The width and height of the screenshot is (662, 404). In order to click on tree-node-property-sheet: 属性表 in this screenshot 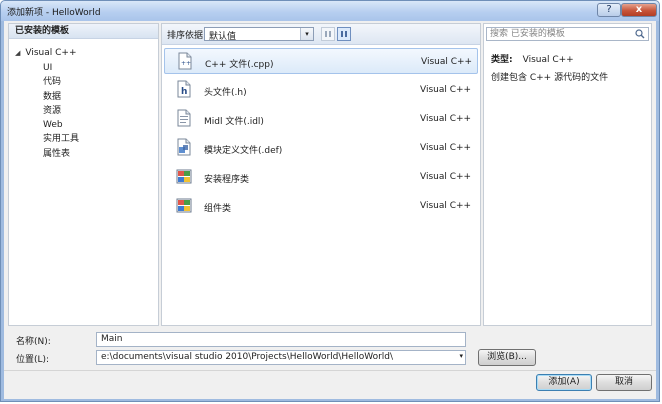, I will do `click(61, 154)`.